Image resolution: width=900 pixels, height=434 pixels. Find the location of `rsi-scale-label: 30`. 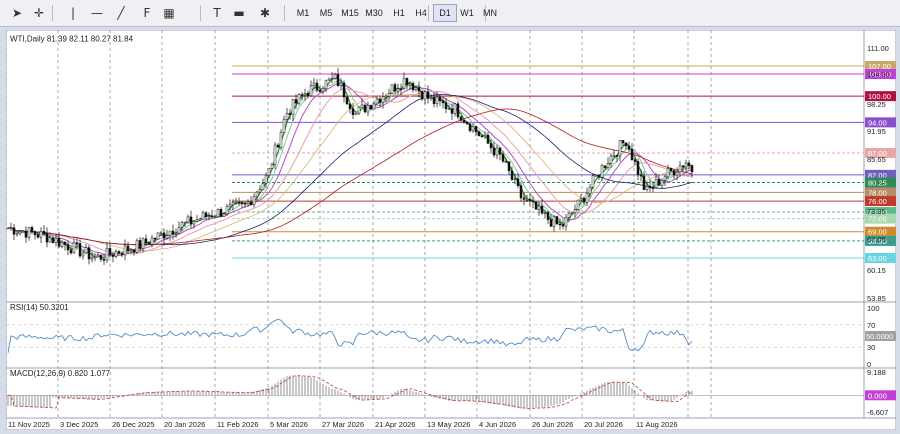

rsi-scale-label: 30 is located at coordinates (871, 347).